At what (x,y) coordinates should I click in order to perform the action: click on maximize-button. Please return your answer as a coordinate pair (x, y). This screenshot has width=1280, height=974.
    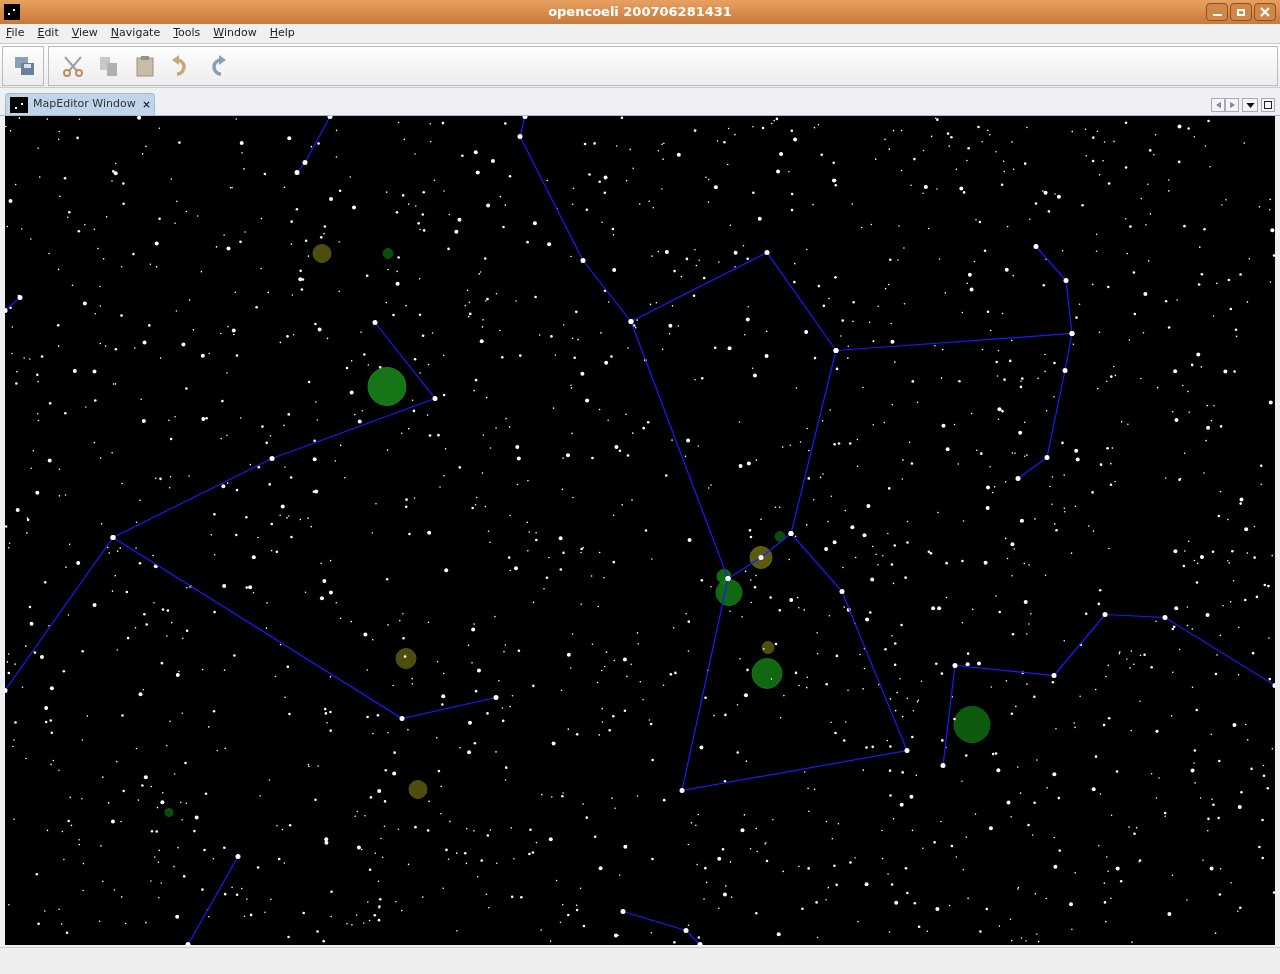
    Looking at the image, I should click on (1241, 12).